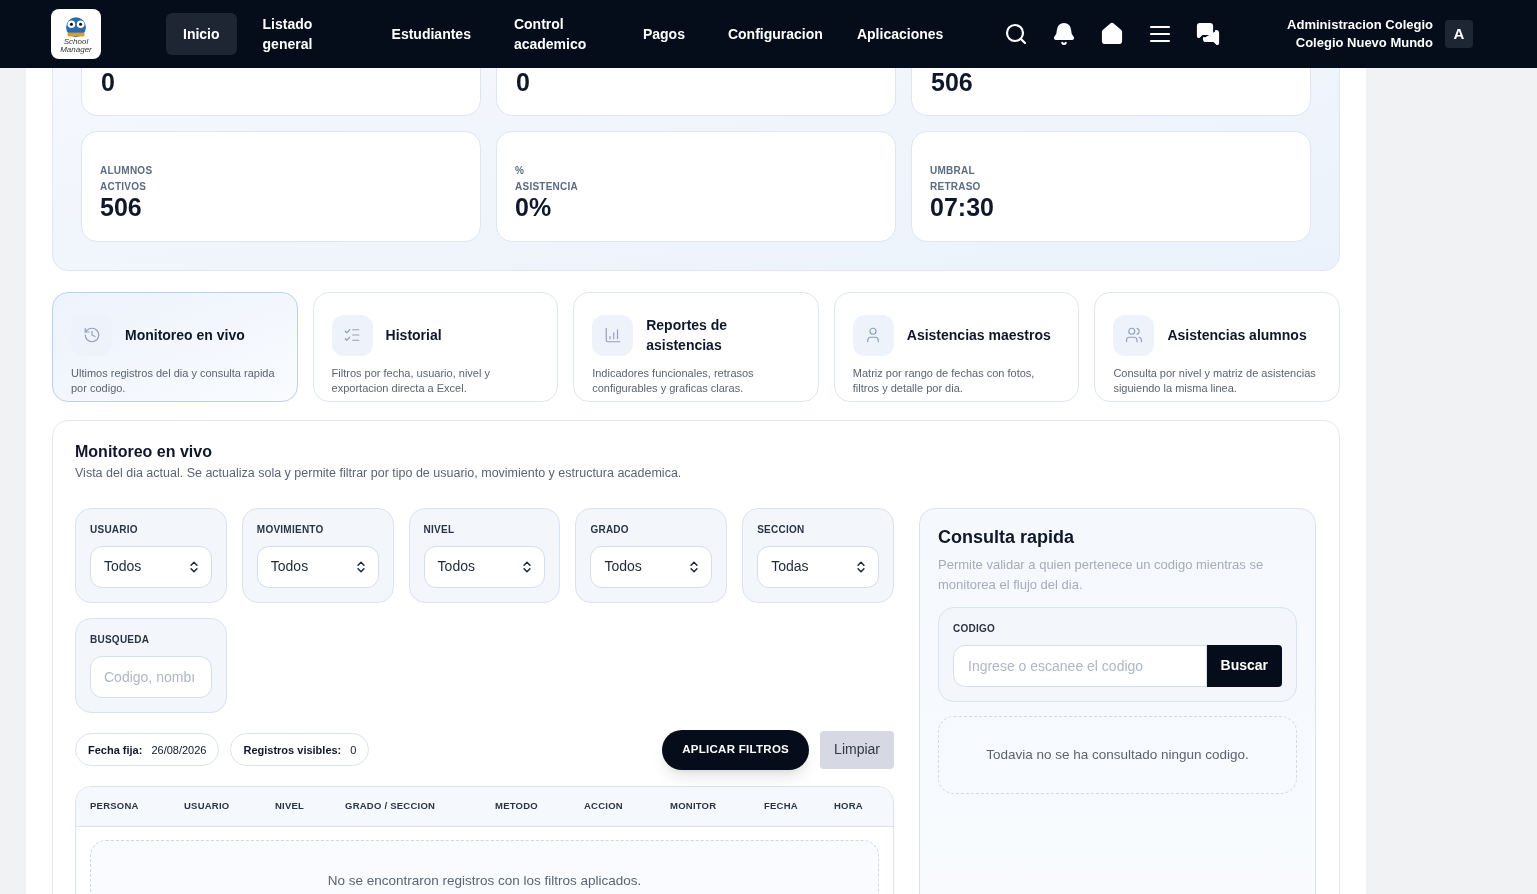  What do you see at coordinates (185, 335) in the screenshot?
I see `module-title: Monitoreo en vivo` at bounding box center [185, 335].